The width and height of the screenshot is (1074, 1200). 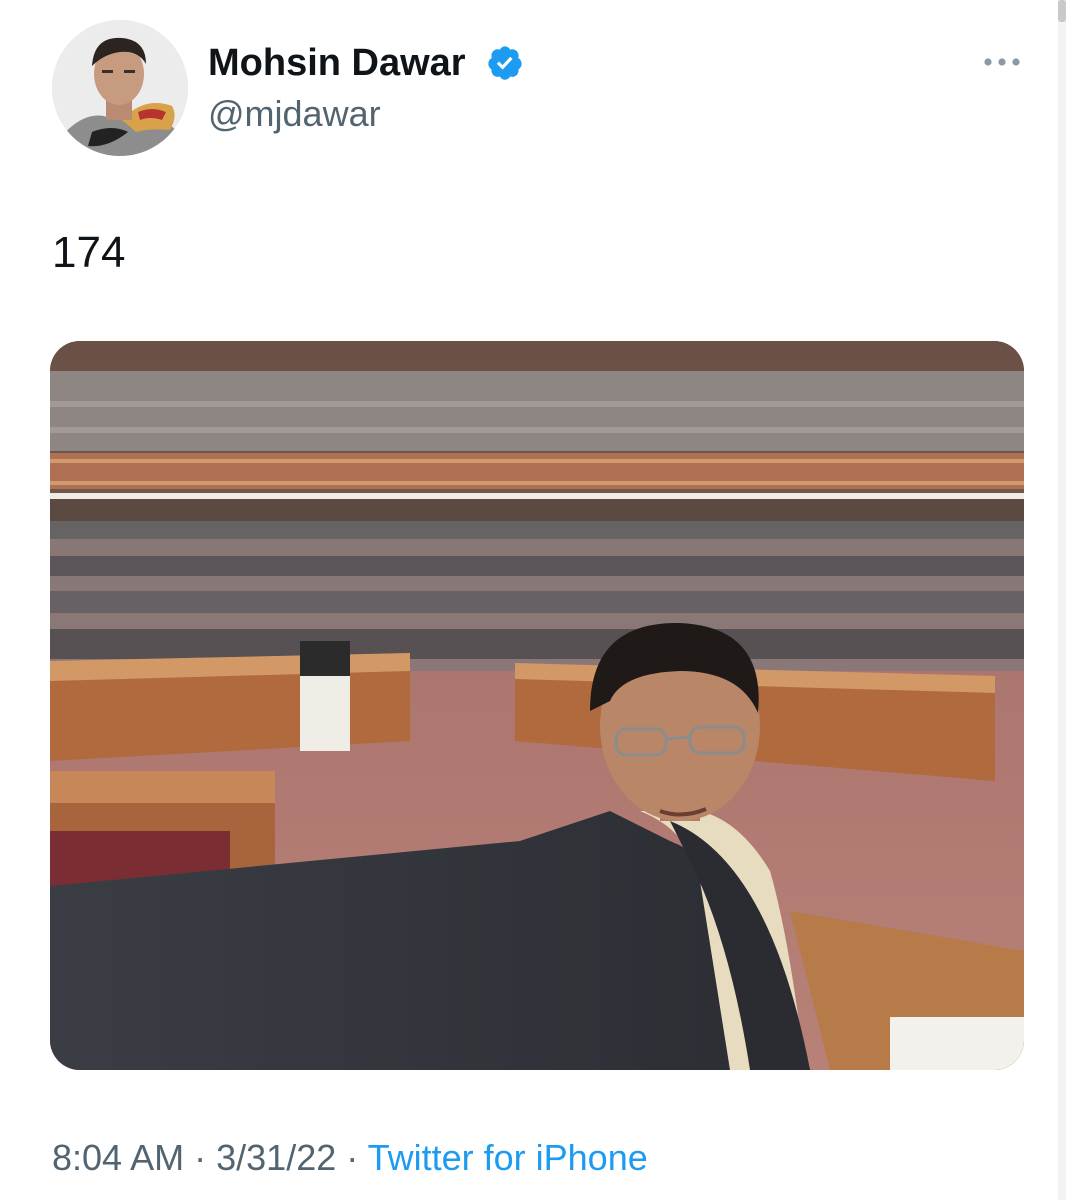 I want to click on tweet-date: 3/31/22, so click(x=276, y=1157).